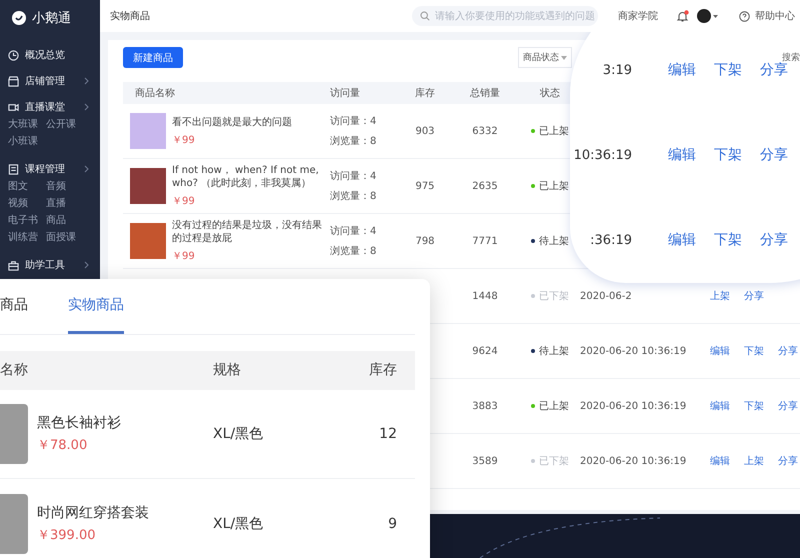 The image size is (800, 558). Describe the element at coordinates (246, 177) in the screenshot. I see `product-name: If not how， when? If not me, who? （此时此刻，非我莫属）` at that location.